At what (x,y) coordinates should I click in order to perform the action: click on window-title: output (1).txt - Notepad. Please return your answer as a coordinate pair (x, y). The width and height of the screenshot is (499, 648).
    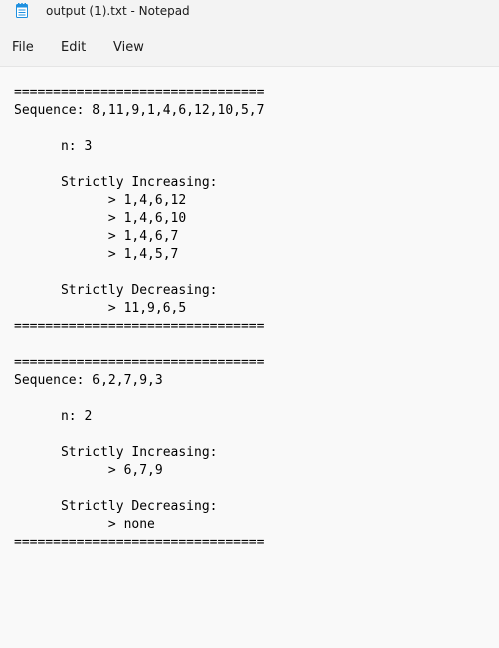
    Looking at the image, I should click on (118, 11).